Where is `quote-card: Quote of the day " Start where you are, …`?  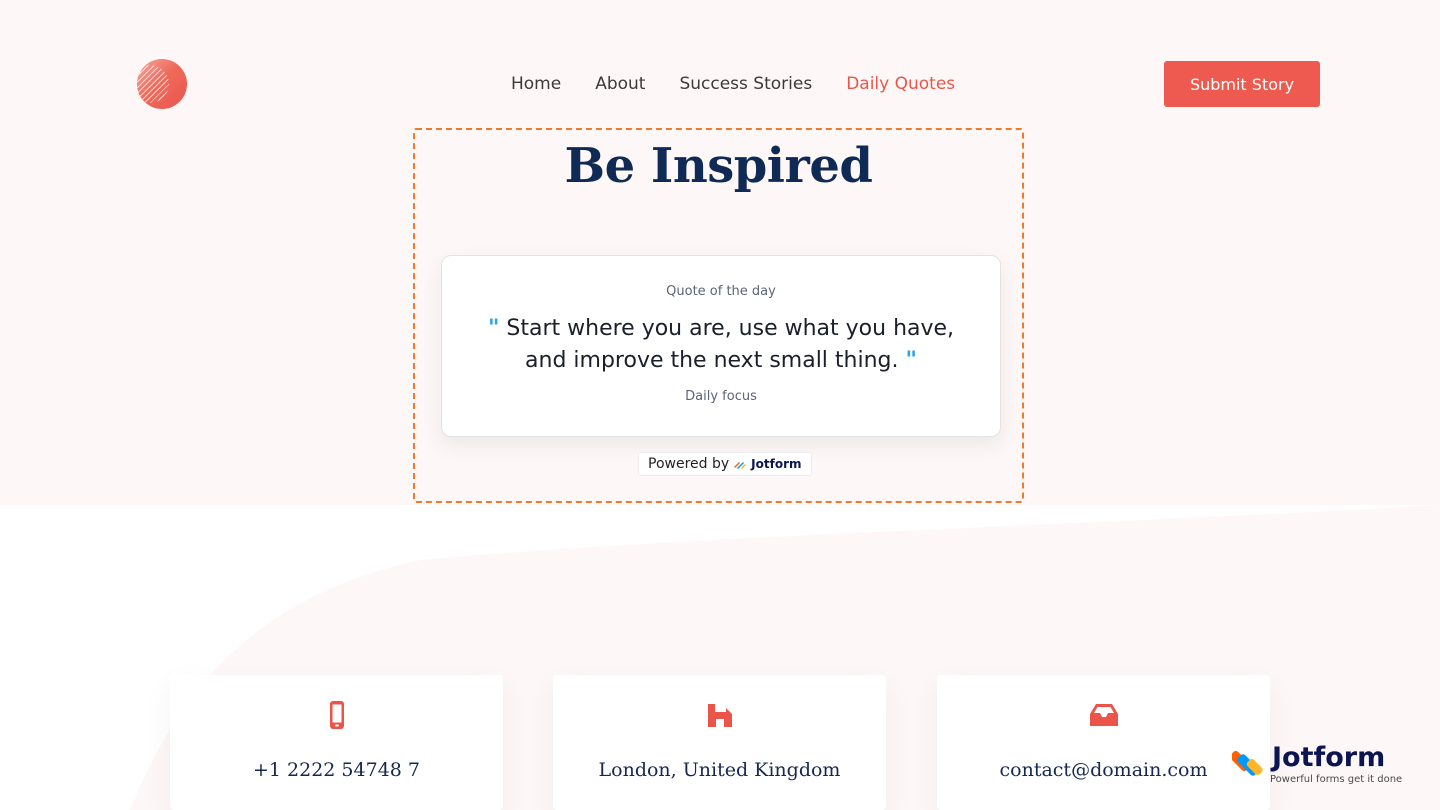 quote-card: Quote of the day " Start where you are, … is located at coordinates (721, 346).